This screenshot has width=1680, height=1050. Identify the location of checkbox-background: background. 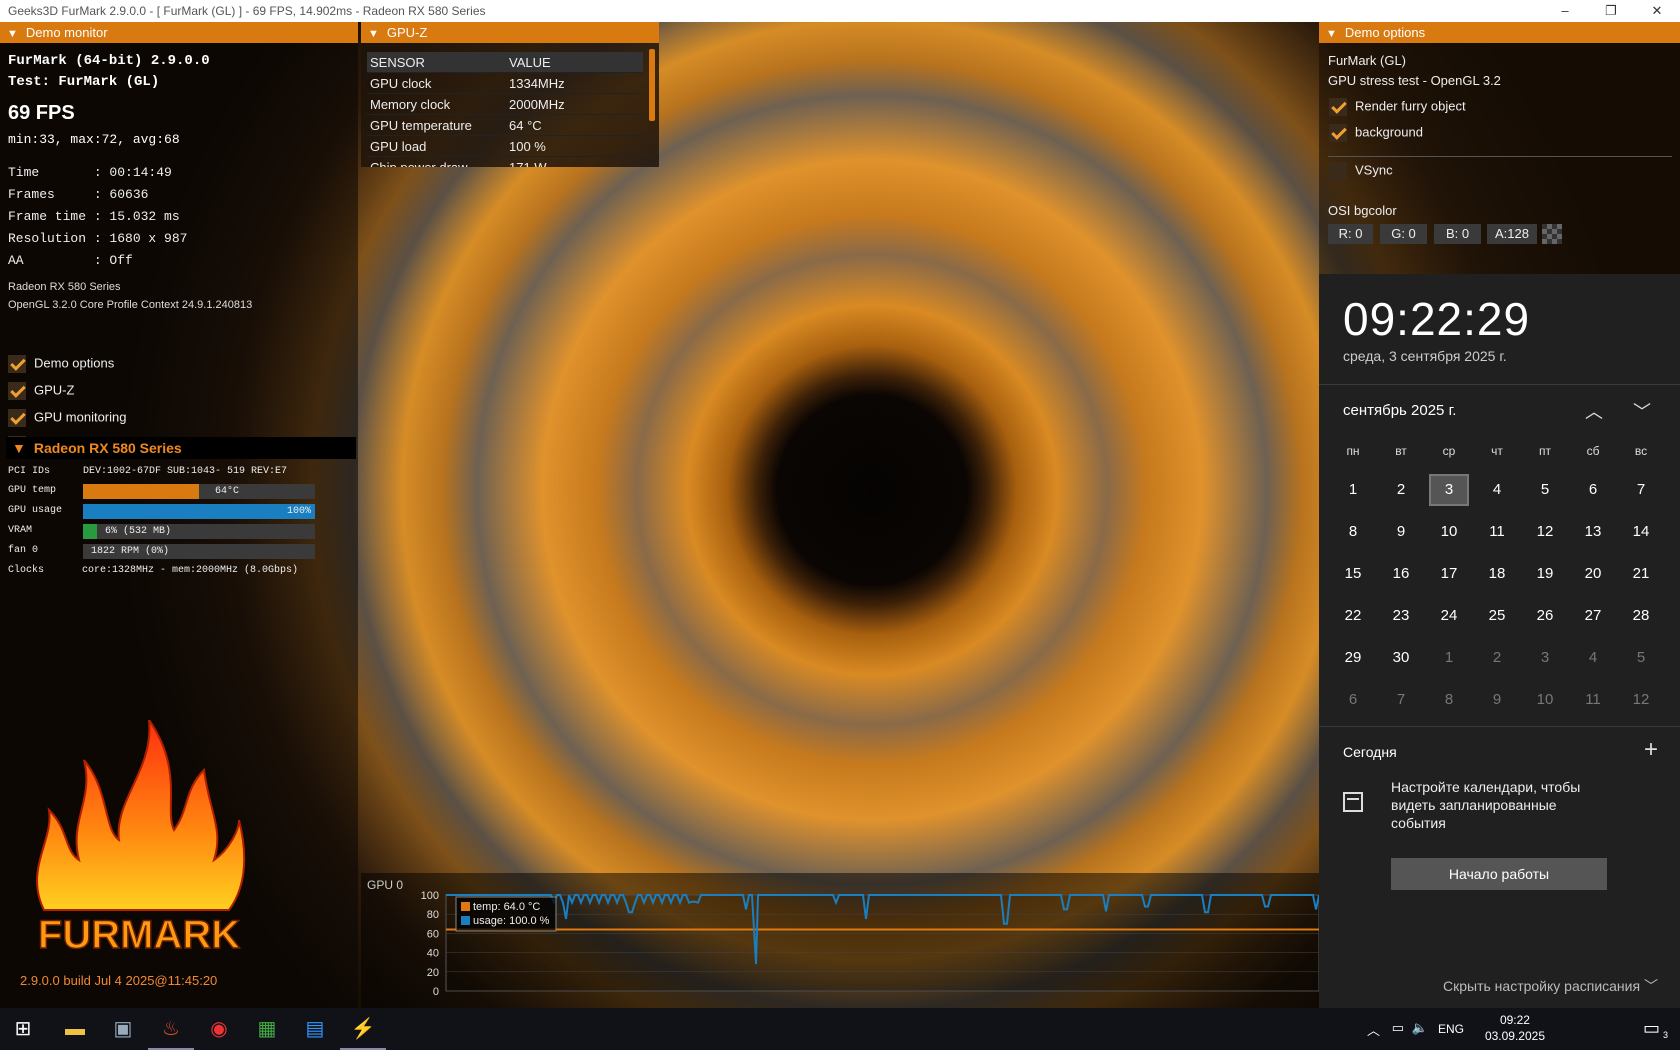
(1376, 134).